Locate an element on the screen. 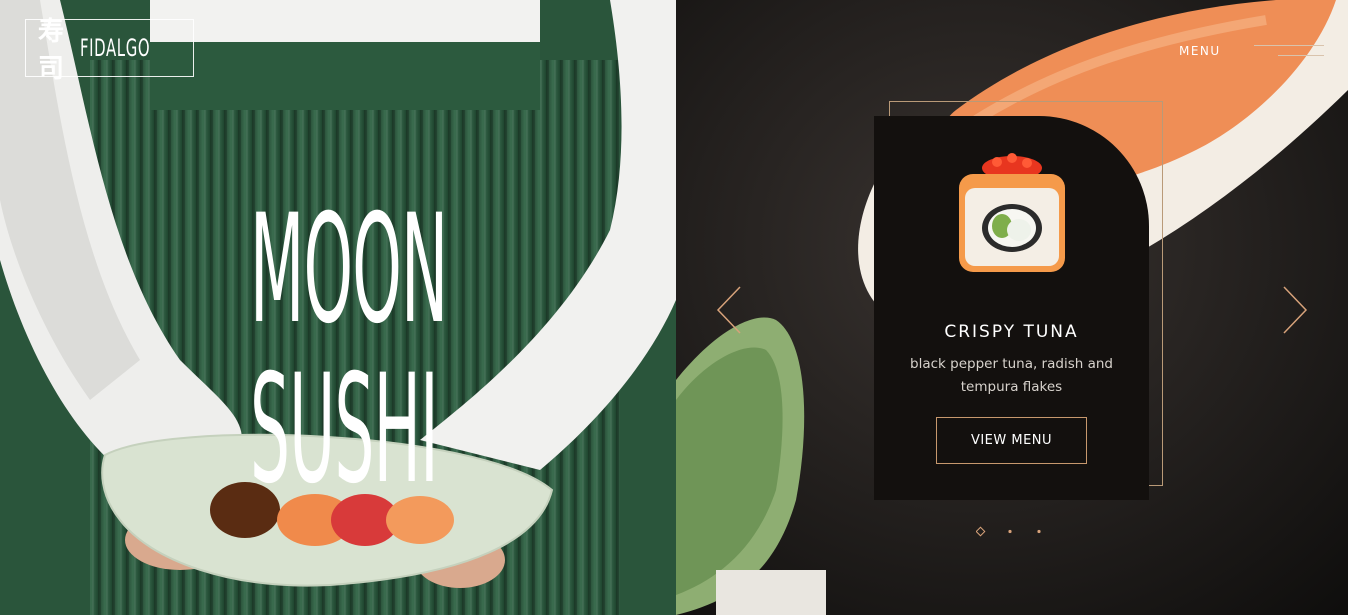  logo-brand-name: FIDALGO is located at coordinates (114, 48).